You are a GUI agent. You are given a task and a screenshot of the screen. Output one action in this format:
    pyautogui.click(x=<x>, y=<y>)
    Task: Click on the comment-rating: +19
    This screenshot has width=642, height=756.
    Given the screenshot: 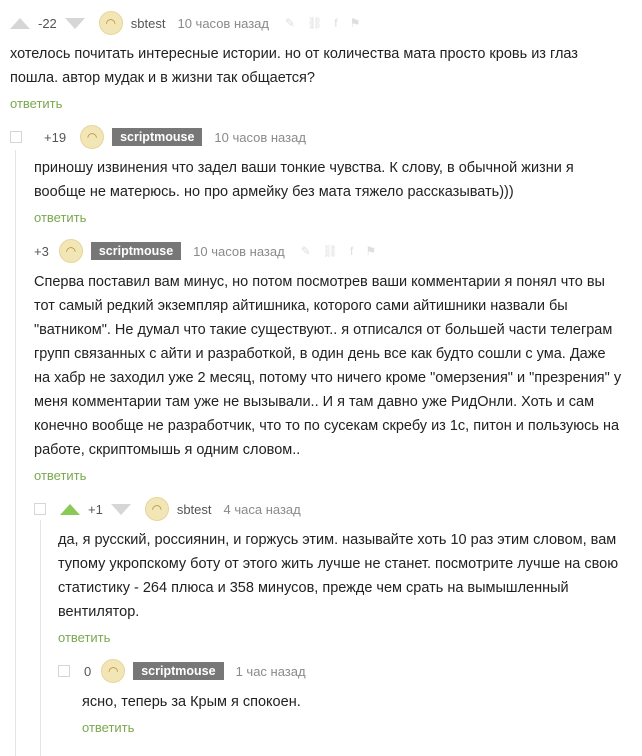 What is the action you would take?
    pyautogui.click(x=55, y=137)
    